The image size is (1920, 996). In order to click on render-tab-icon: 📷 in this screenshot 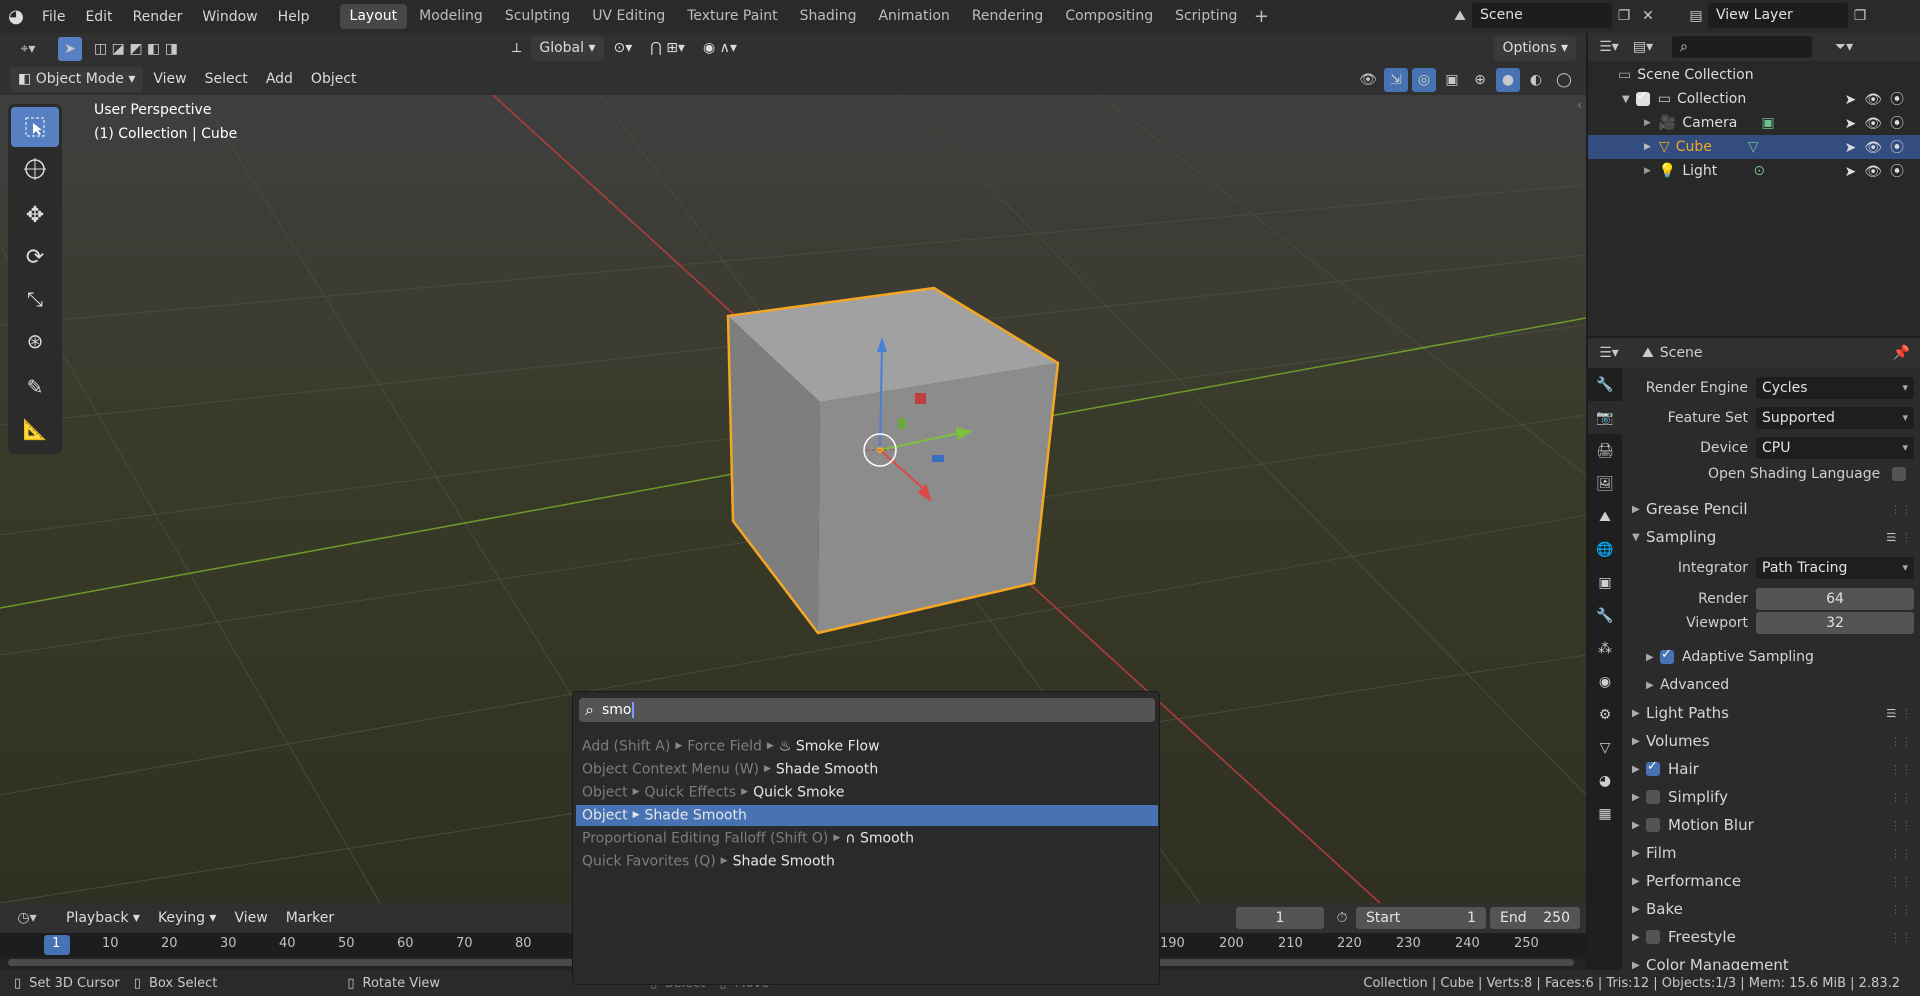, I will do `click(1605, 417)`.